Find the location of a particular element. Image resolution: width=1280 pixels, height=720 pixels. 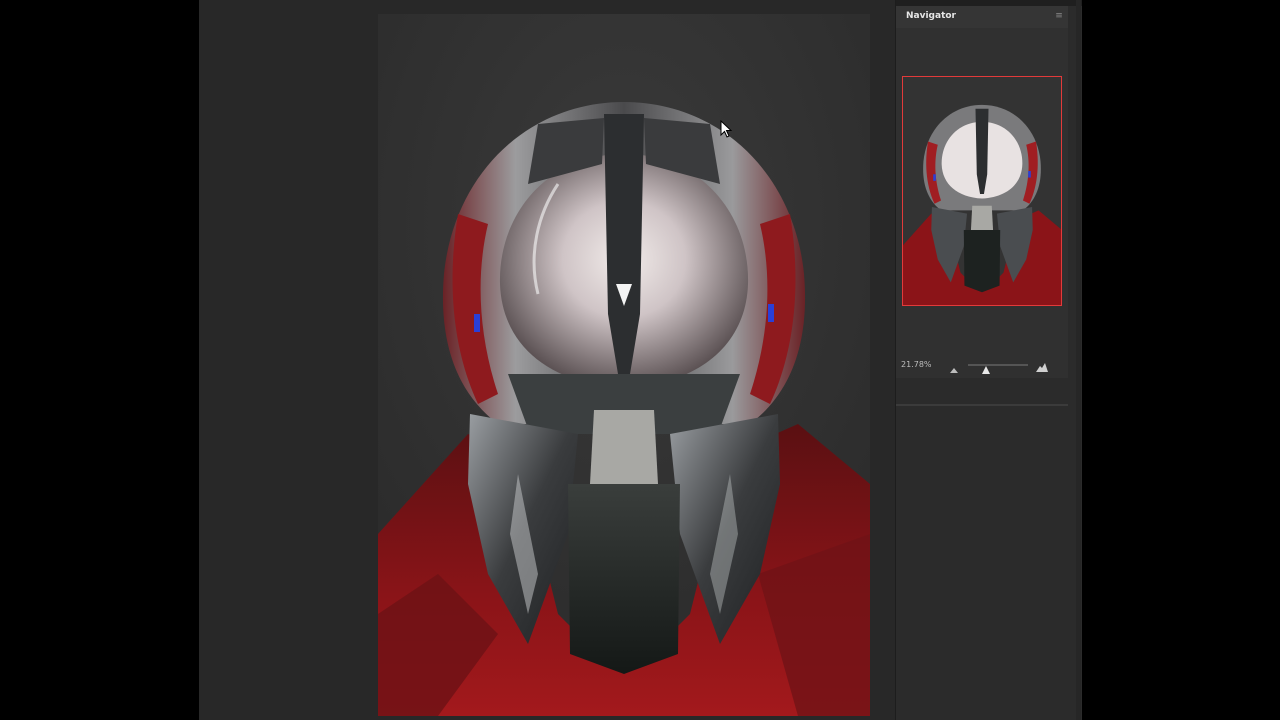

zoom-percentage: 21.78% is located at coordinates (916, 364).